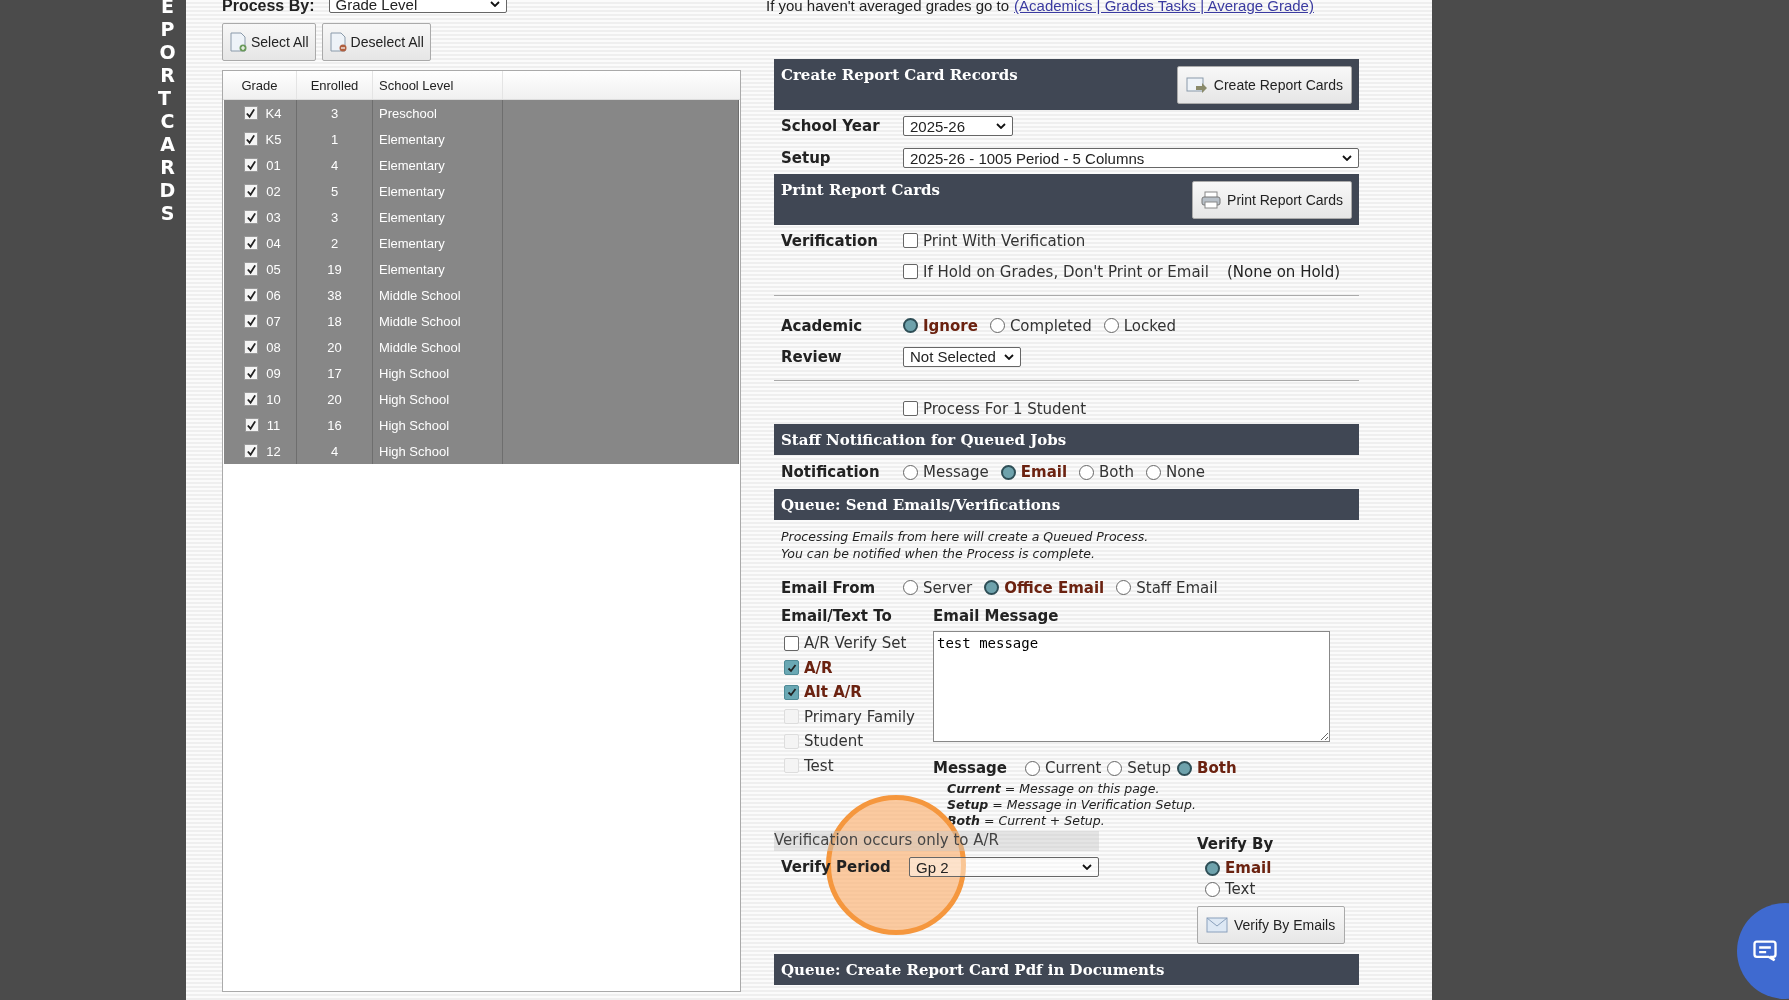 This screenshot has width=1789, height=1000. I want to click on table-cell: 09, so click(273, 373).